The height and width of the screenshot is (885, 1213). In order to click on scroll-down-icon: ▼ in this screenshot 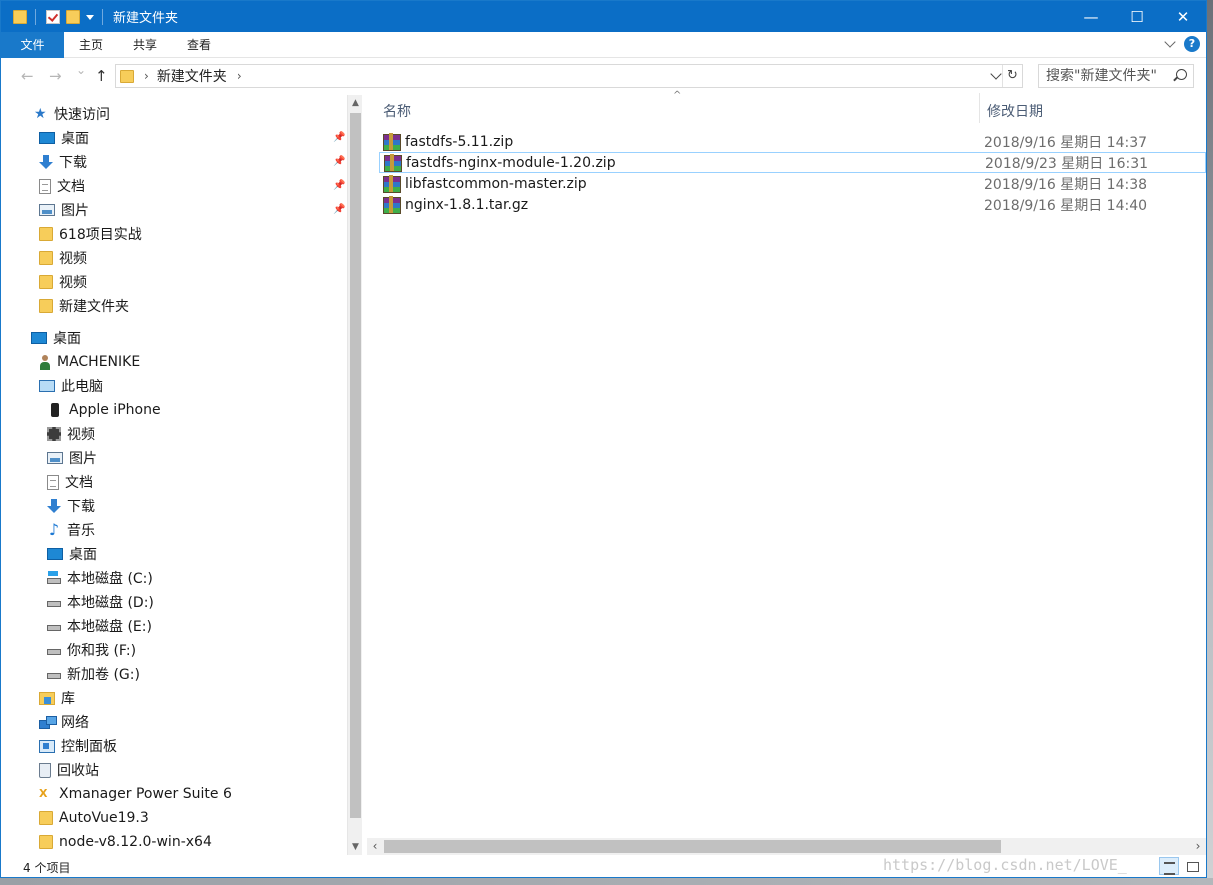, I will do `click(355, 847)`.